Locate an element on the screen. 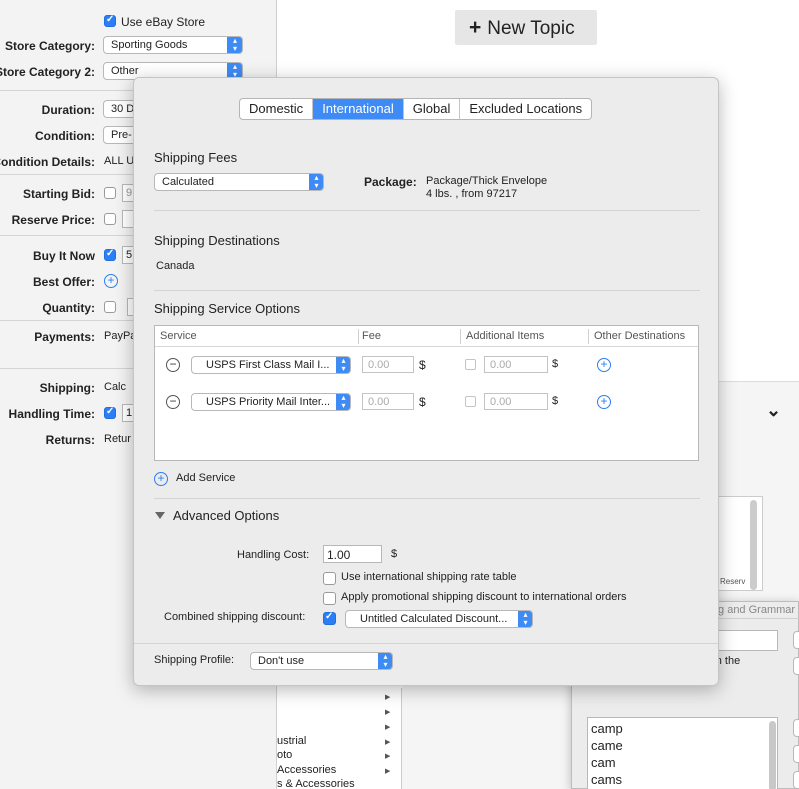 The width and height of the screenshot is (799, 789). suggestions-list: camp came cam cams is located at coordinates (682, 753).